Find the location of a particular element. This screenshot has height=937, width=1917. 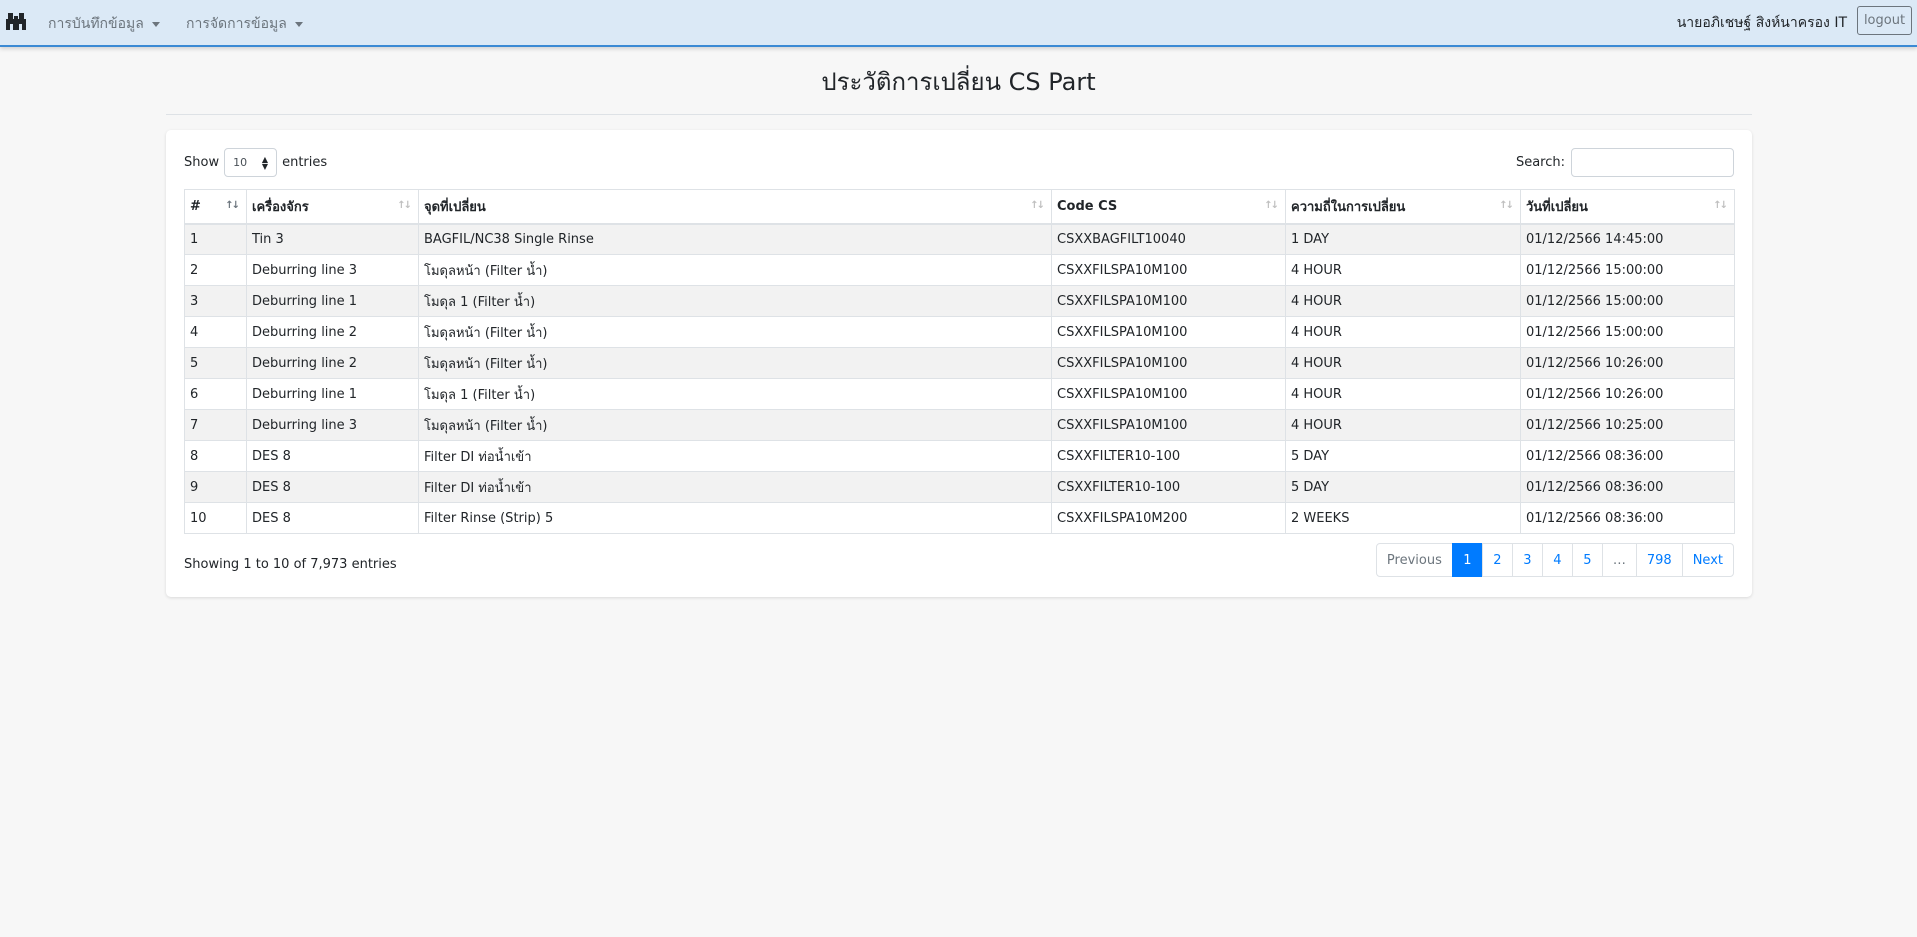

cell-index: 7 is located at coordinates (215, 425).